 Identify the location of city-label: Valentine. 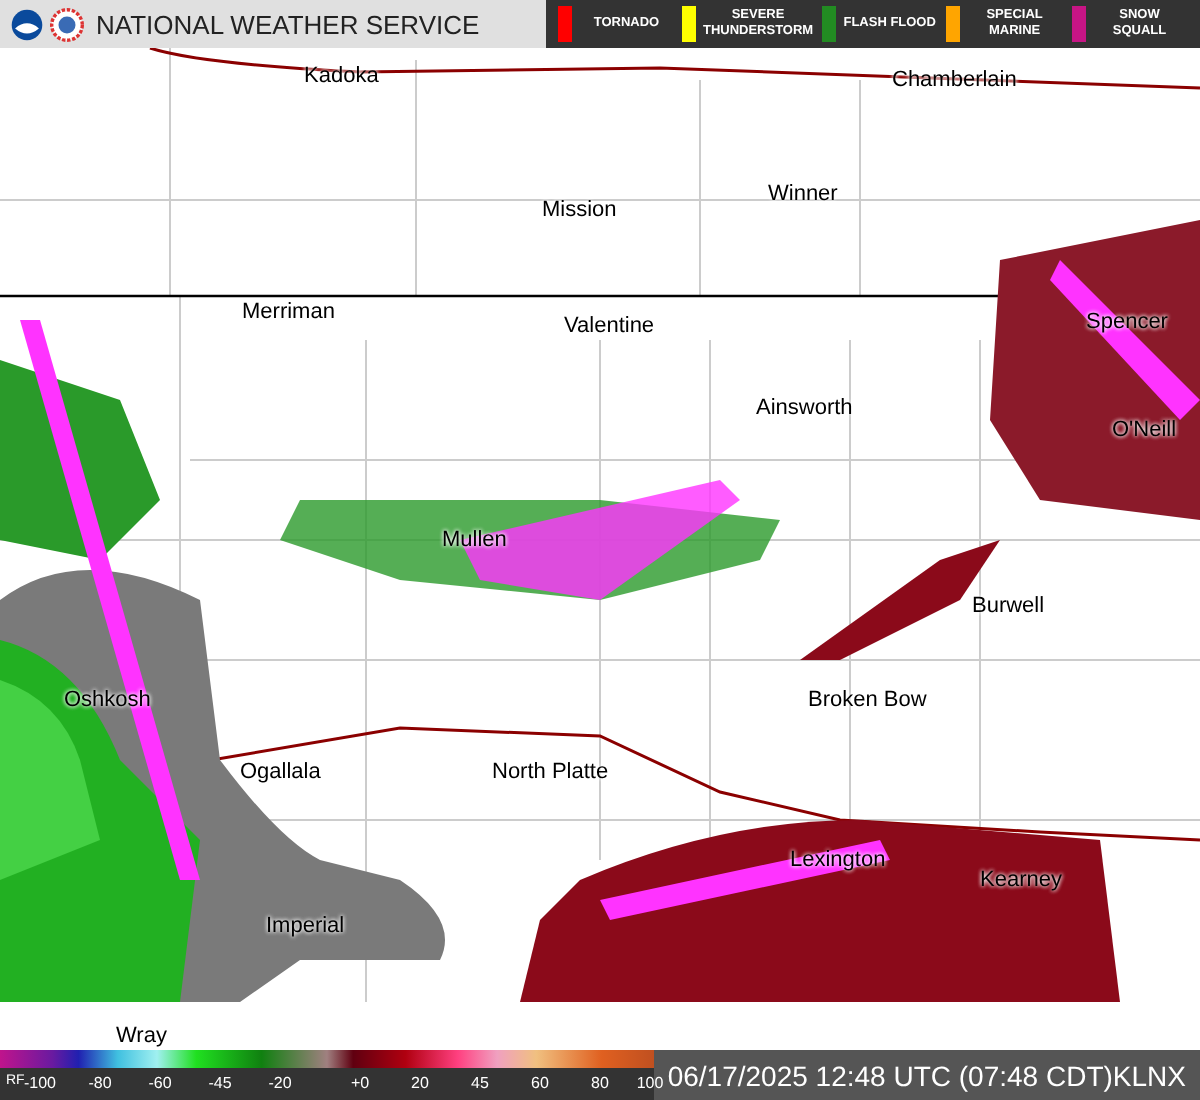
(609, 326).